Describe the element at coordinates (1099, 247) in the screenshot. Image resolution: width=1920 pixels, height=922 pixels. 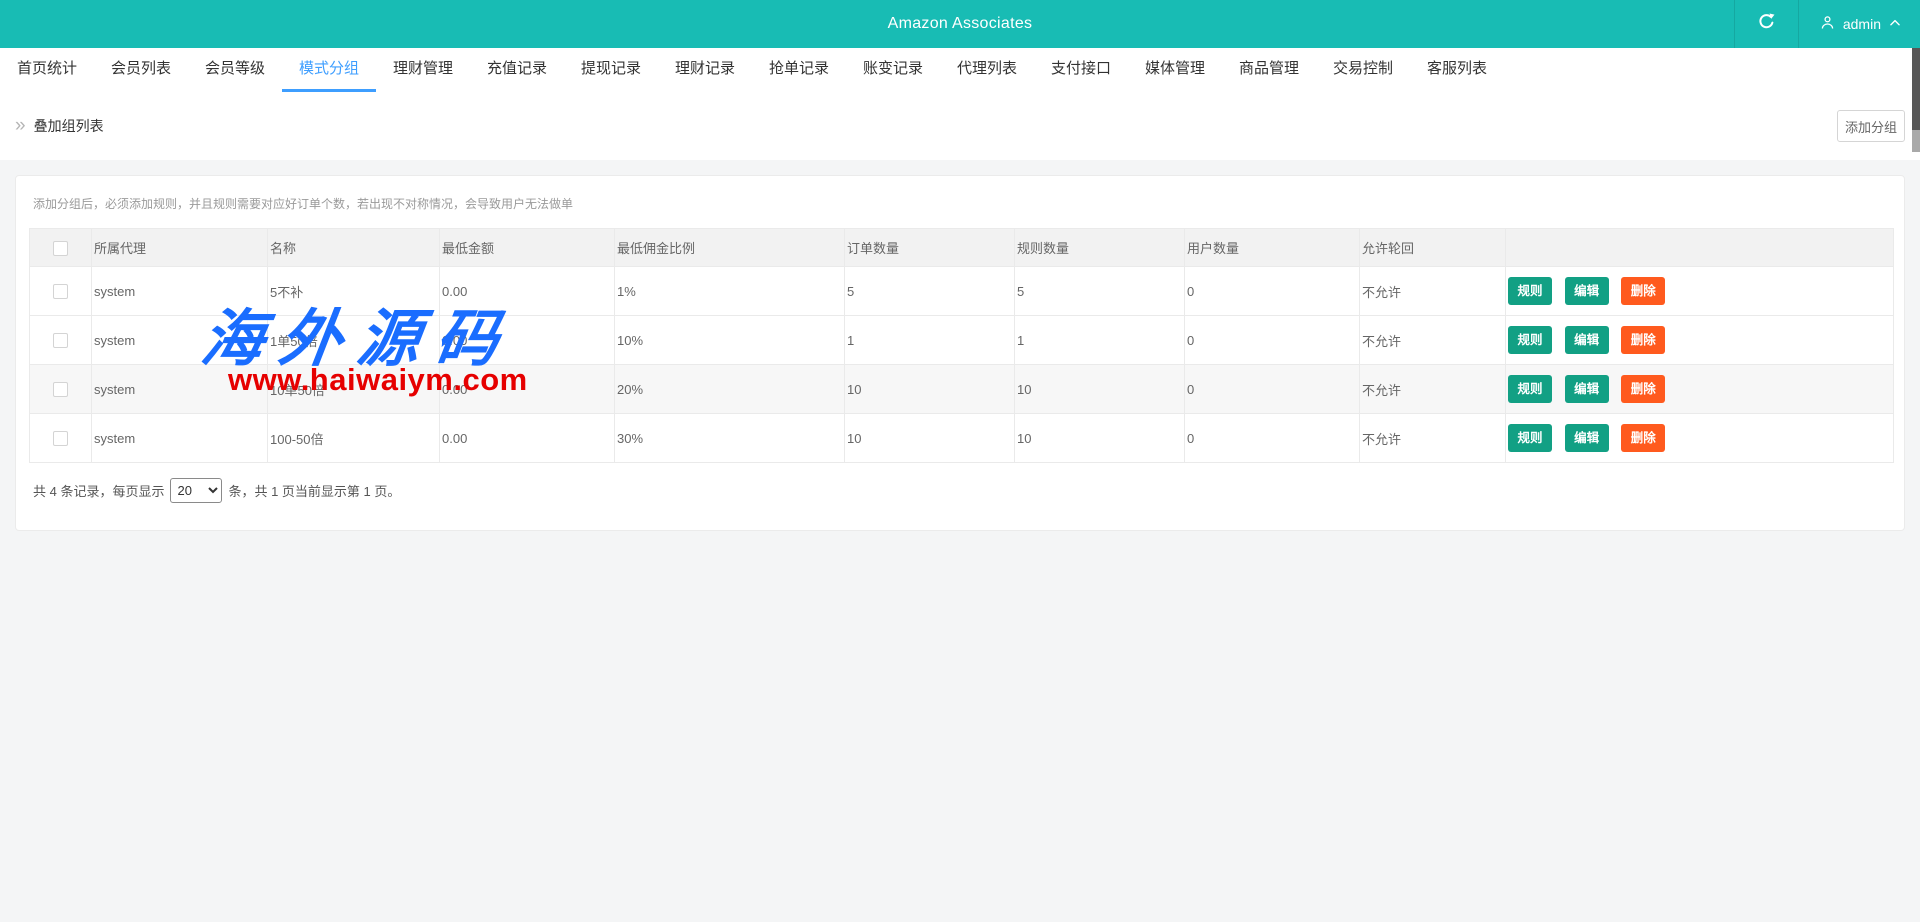
I see `col-rule-count: 规则数量` at that location.